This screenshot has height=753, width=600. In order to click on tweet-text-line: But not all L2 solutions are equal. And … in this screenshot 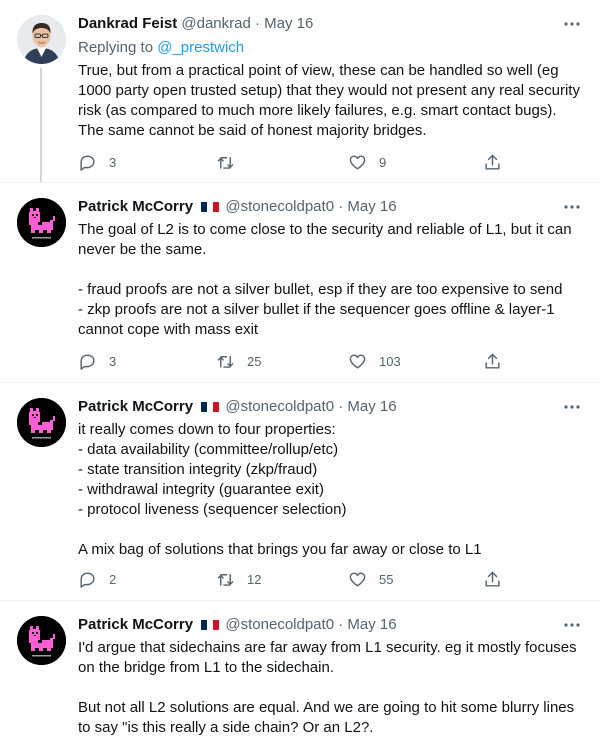, I will do `click(326, 707)`.